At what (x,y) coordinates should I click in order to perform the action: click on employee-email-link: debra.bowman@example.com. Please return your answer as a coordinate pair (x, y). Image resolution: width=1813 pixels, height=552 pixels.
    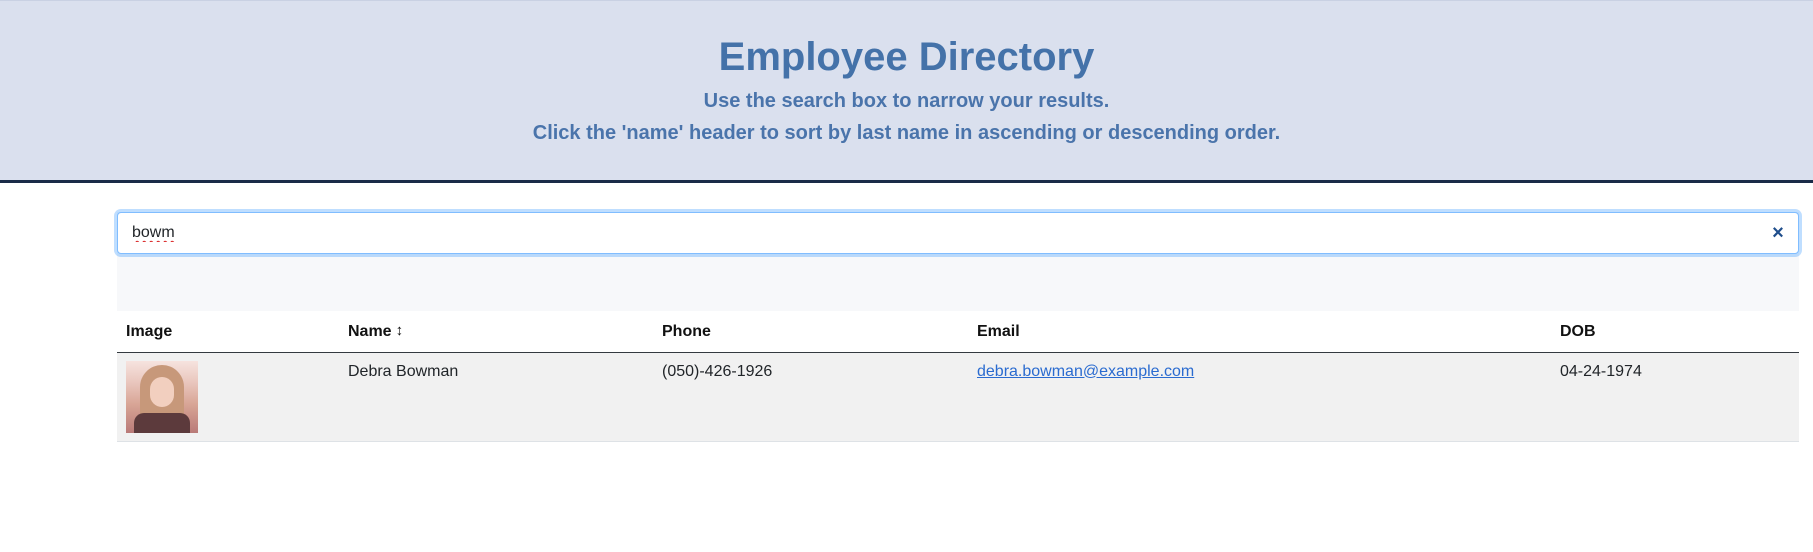
    Looking at the image, I should click on (1085, 371).